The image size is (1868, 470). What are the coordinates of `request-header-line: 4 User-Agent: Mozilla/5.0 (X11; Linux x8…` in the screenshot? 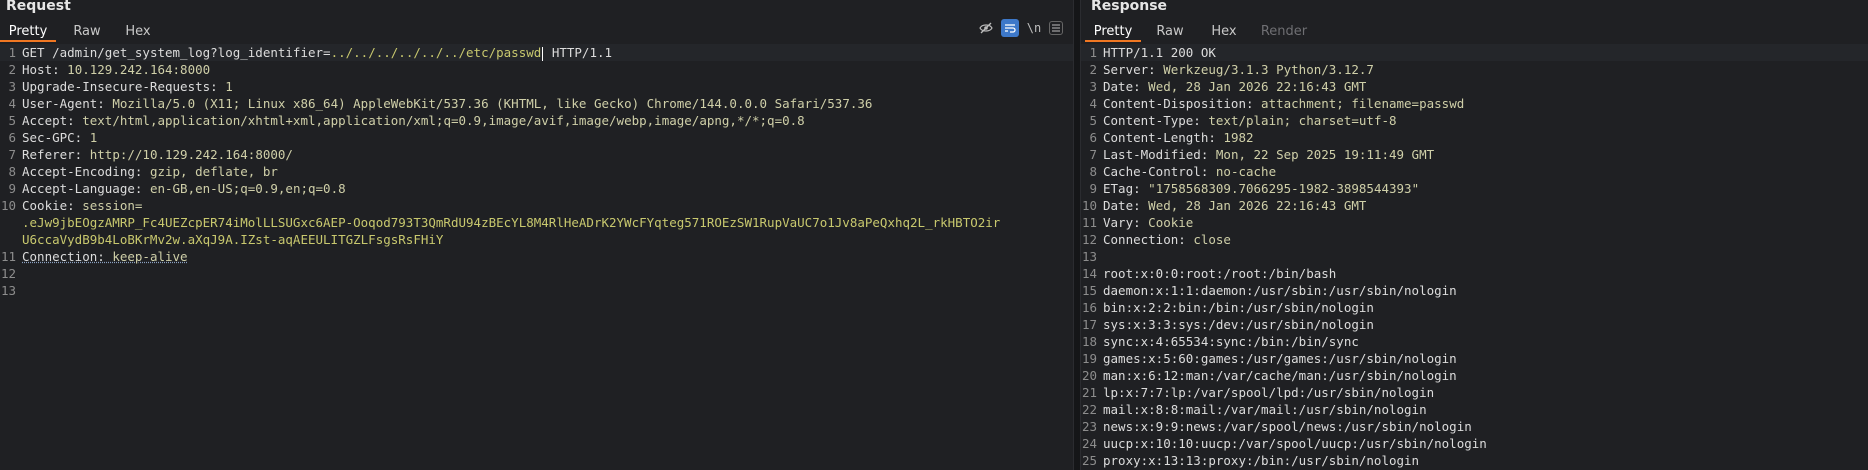 It's located at (440, 103).